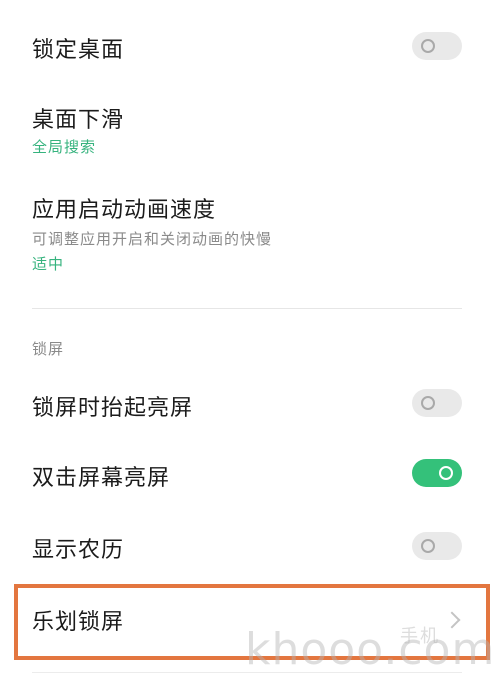 The width and height of the screenshot is (500, 682). Describe the element at coordinates (247, 672) in the screenshot. I see `bottom-divider` at that location.